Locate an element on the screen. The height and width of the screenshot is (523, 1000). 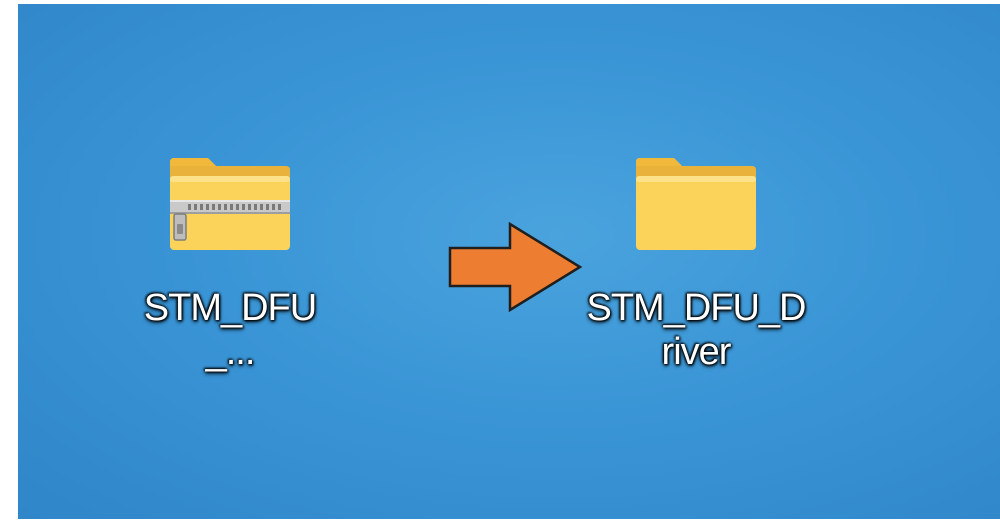
desktop-icon-folder: STM_DFU_D river is located at coordinates (696, 264).